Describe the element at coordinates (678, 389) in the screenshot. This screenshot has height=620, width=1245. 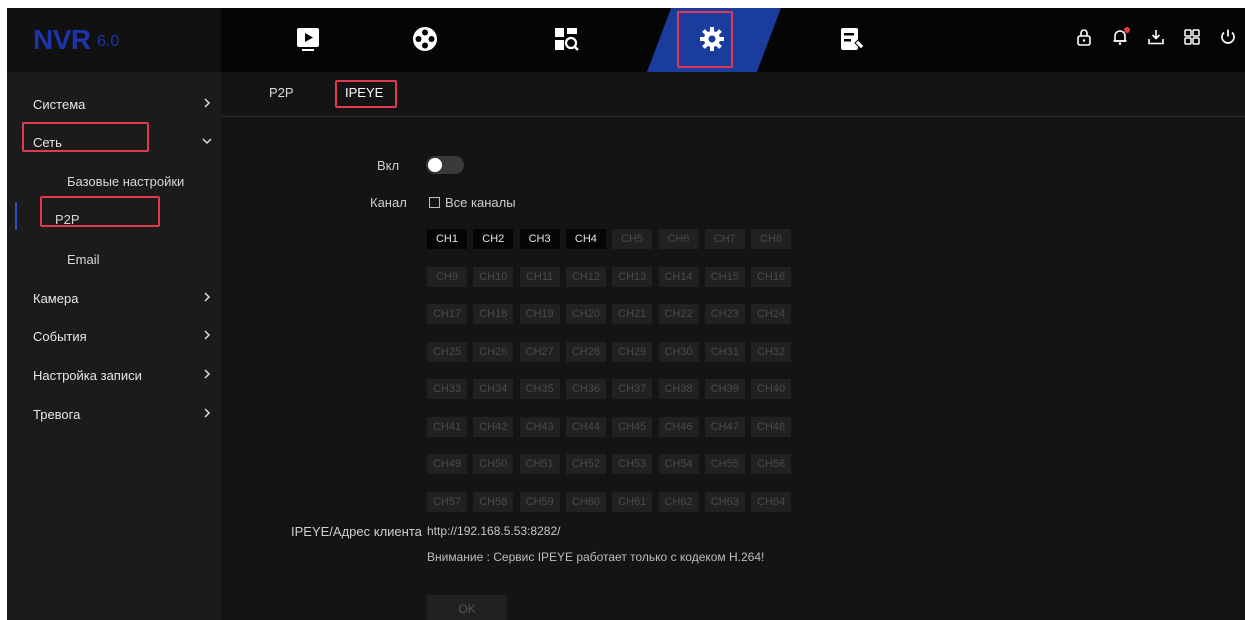
I see `channel-button: CH38` at that location.